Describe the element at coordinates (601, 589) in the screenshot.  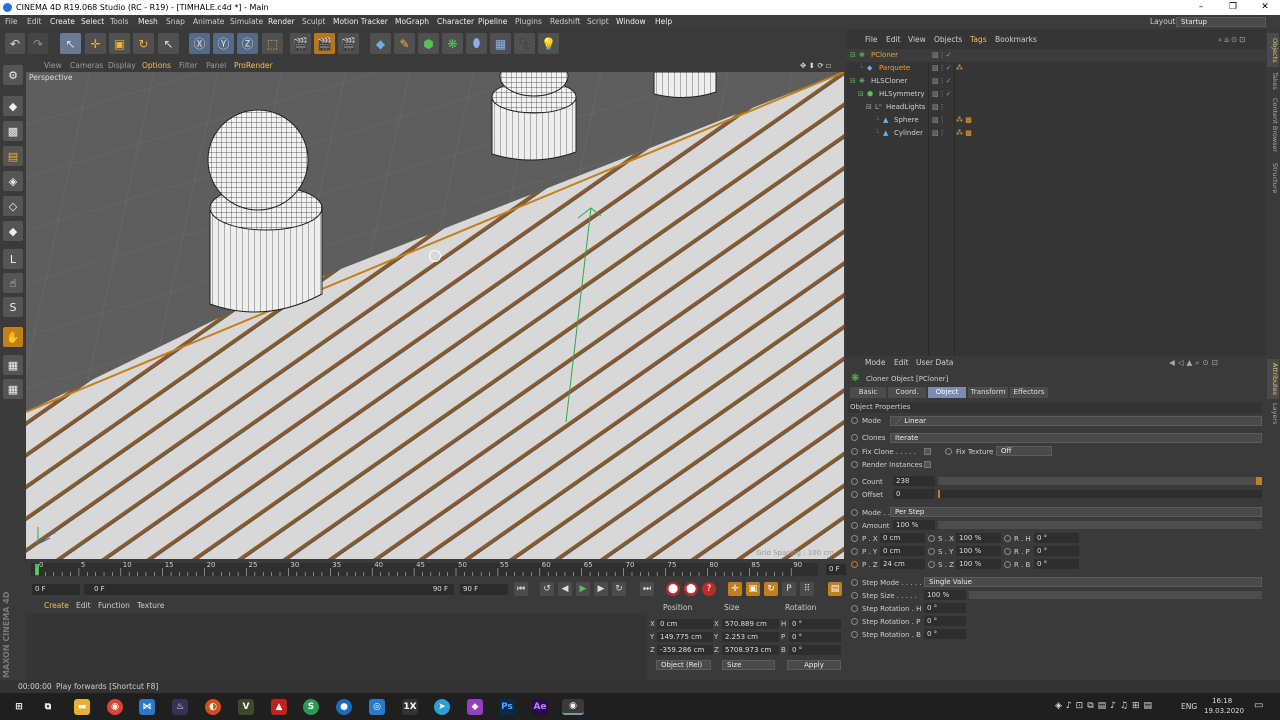
I see `next-frame-icon: ▶` at that location.